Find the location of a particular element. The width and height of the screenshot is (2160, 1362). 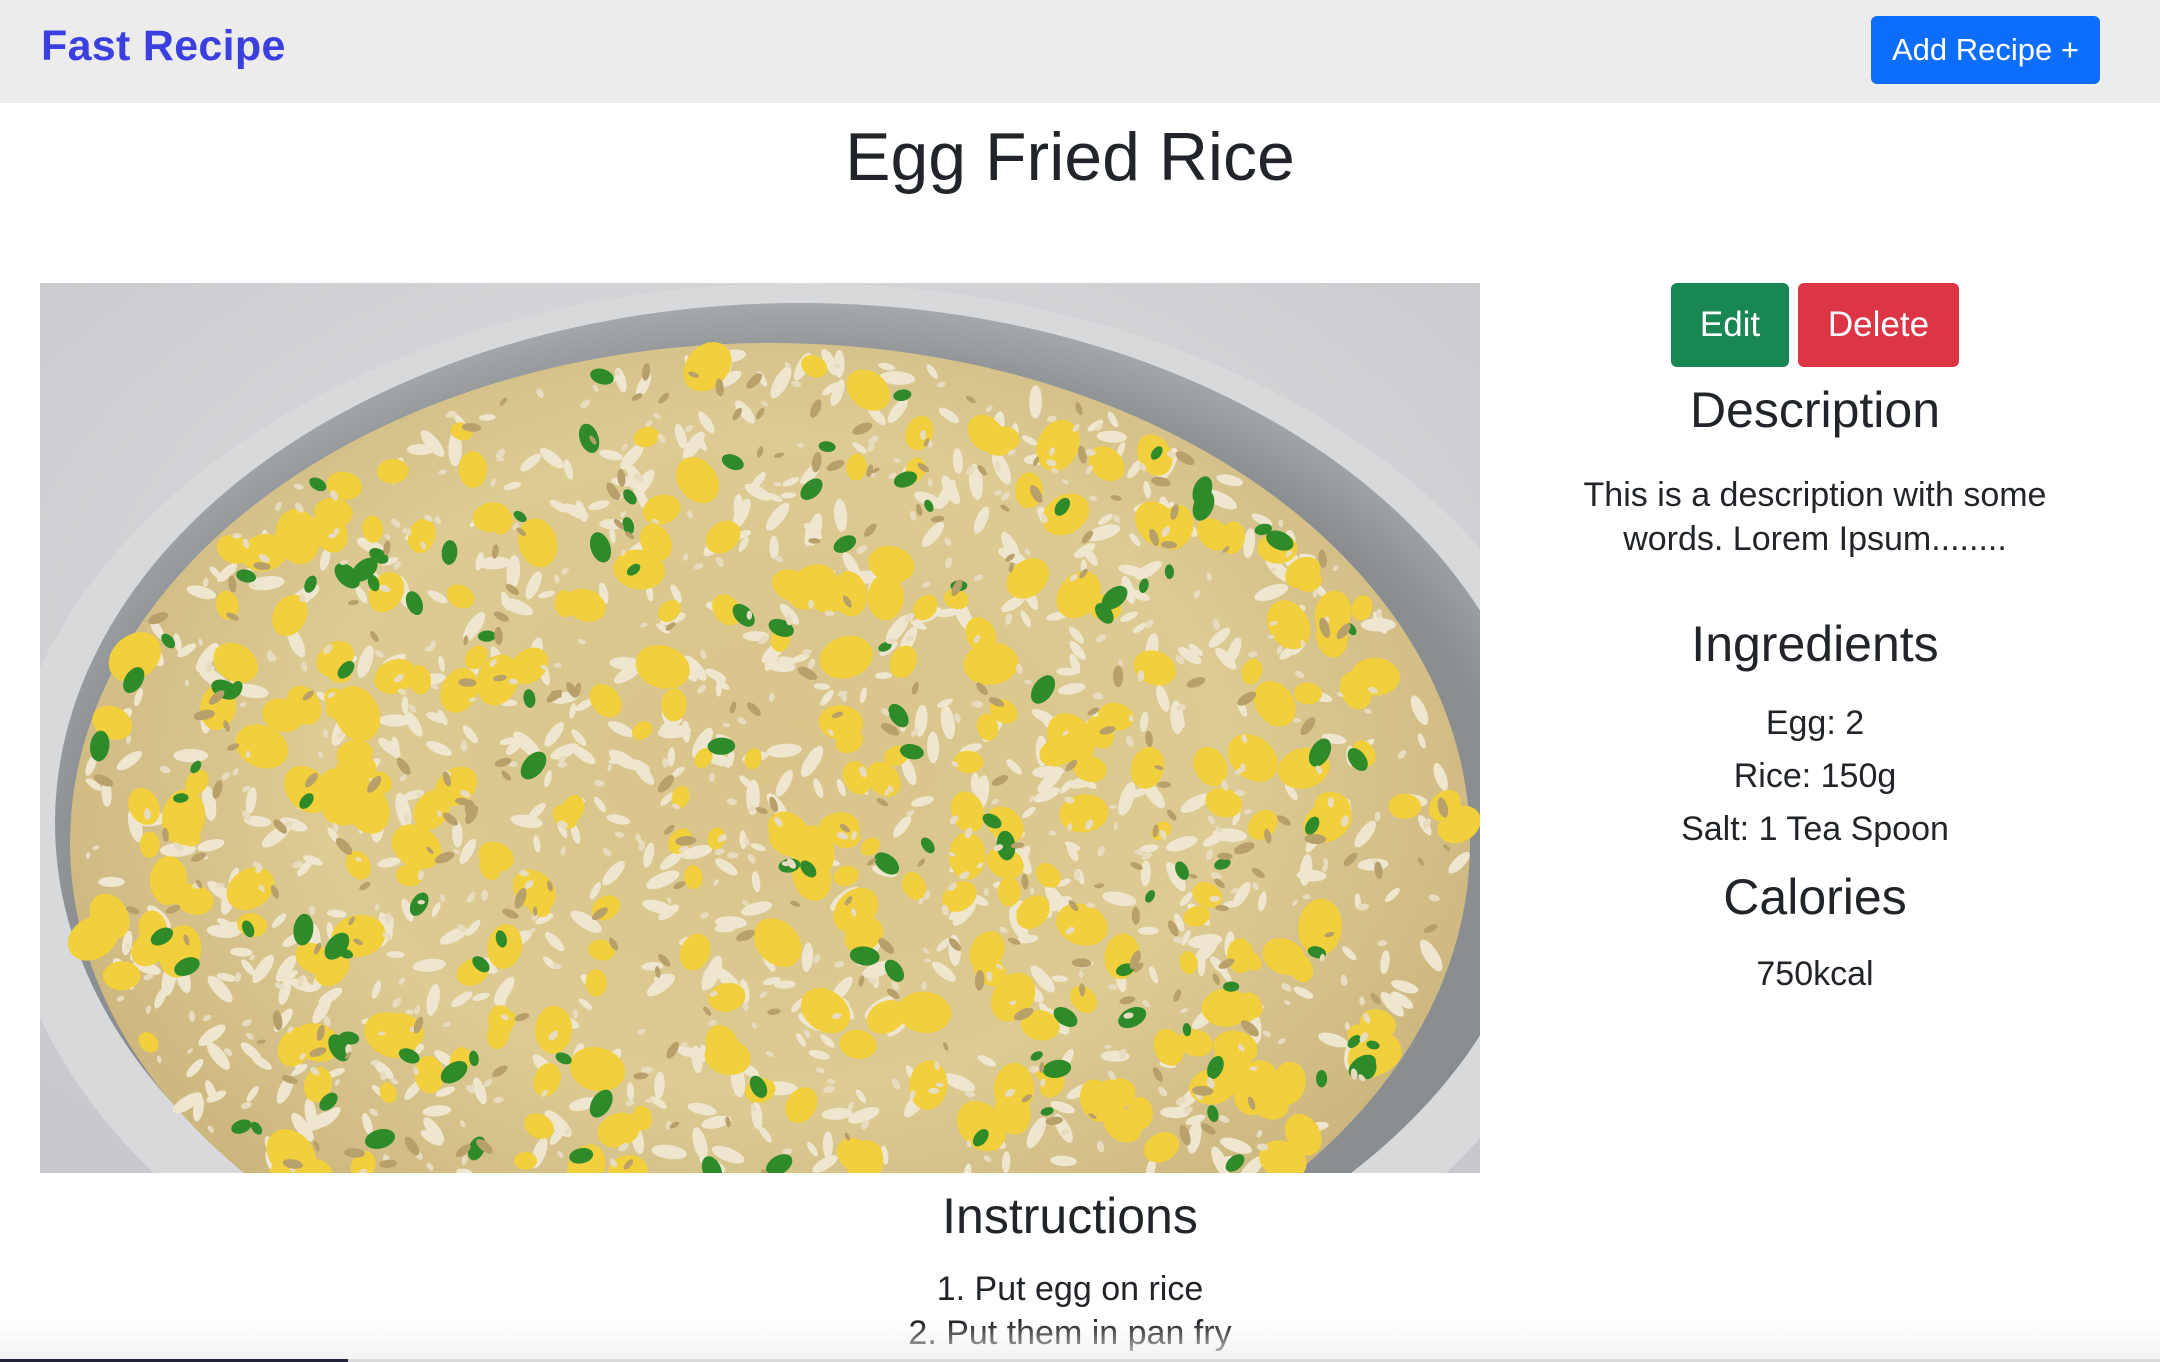

ingredients-heading: Ingredients is located at coordinates (1815, 644).